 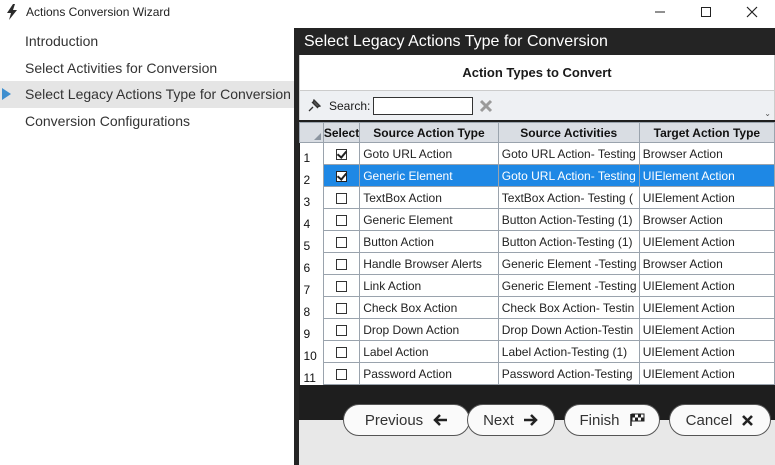 I want to click on search-input, so click(x=423, y=105).